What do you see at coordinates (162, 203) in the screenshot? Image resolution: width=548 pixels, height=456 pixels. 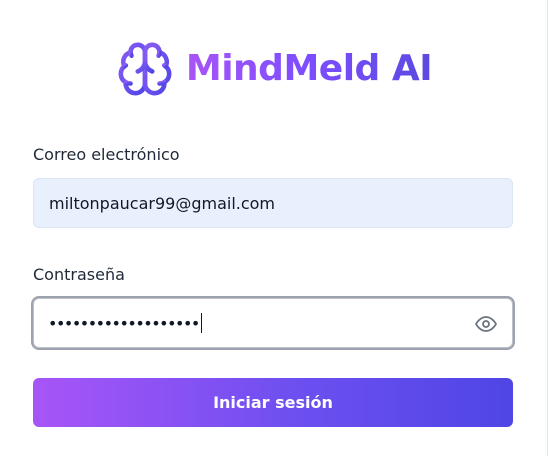 I see `email-value: miltonpaucar99@gmail.com` at bounding box center [162, 203].